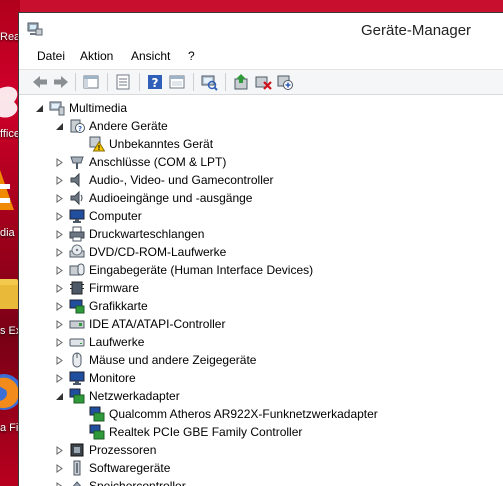  I want to click on device-unbekanntes-geraet: Unbekanntes Gerät, so click(151, 144).